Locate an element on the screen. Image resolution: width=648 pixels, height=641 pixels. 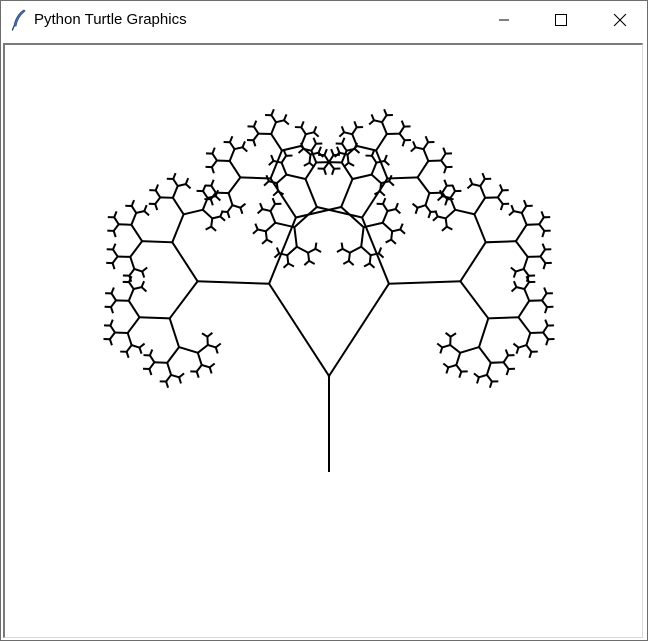
minimize-icon is located at coordinates (504, 20).